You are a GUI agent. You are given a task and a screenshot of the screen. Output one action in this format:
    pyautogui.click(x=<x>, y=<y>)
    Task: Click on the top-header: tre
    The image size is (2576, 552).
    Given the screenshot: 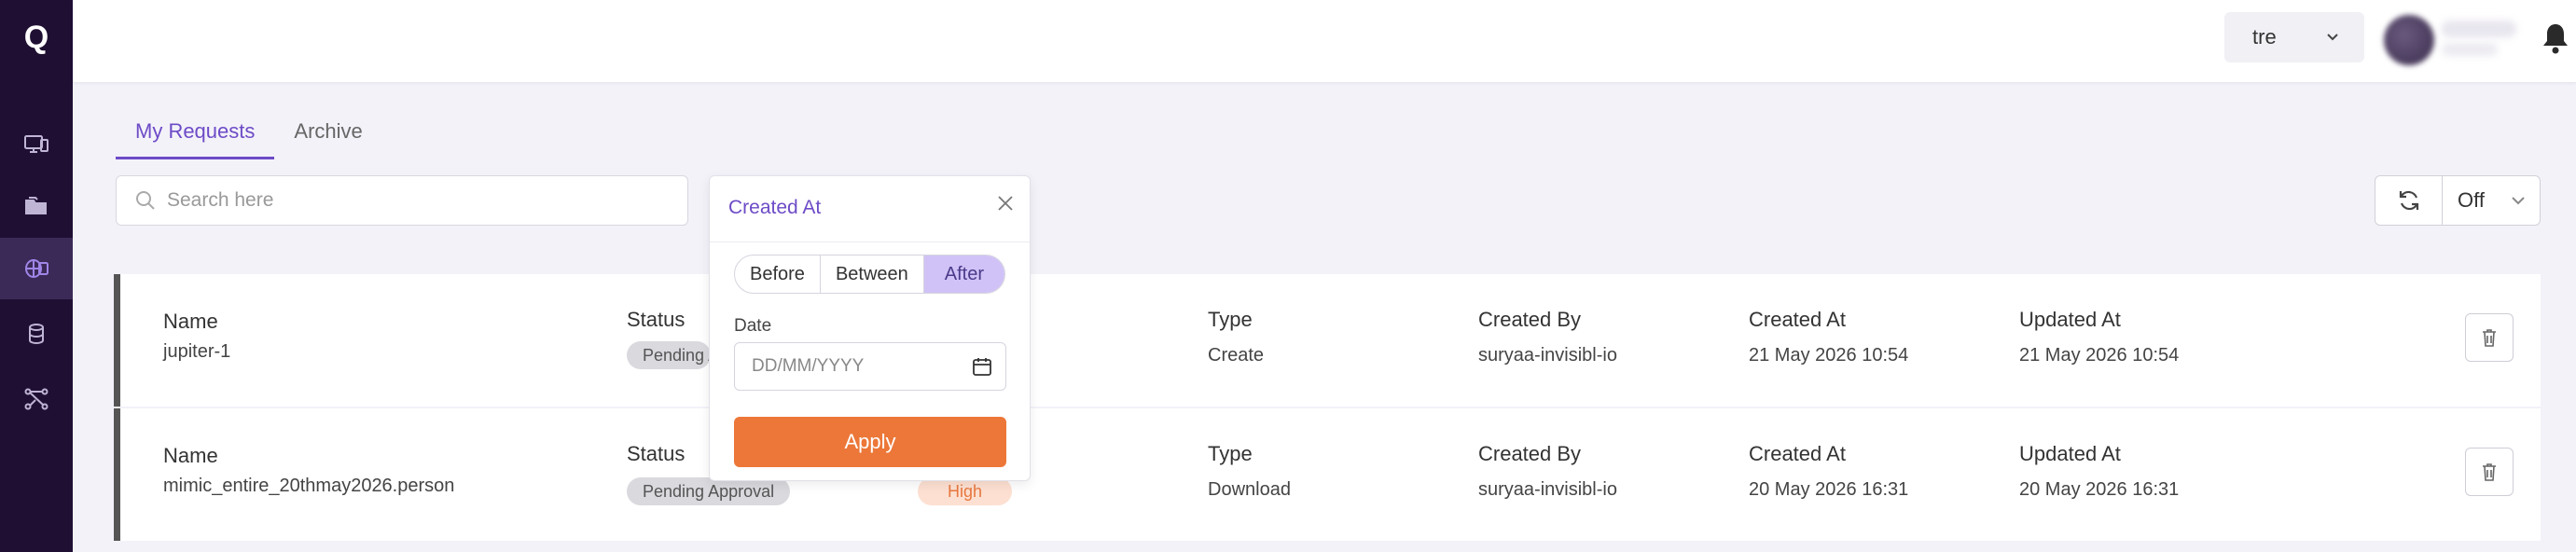 What is the action you would take?
    pyautogui.click(x=1324, y=41)
    